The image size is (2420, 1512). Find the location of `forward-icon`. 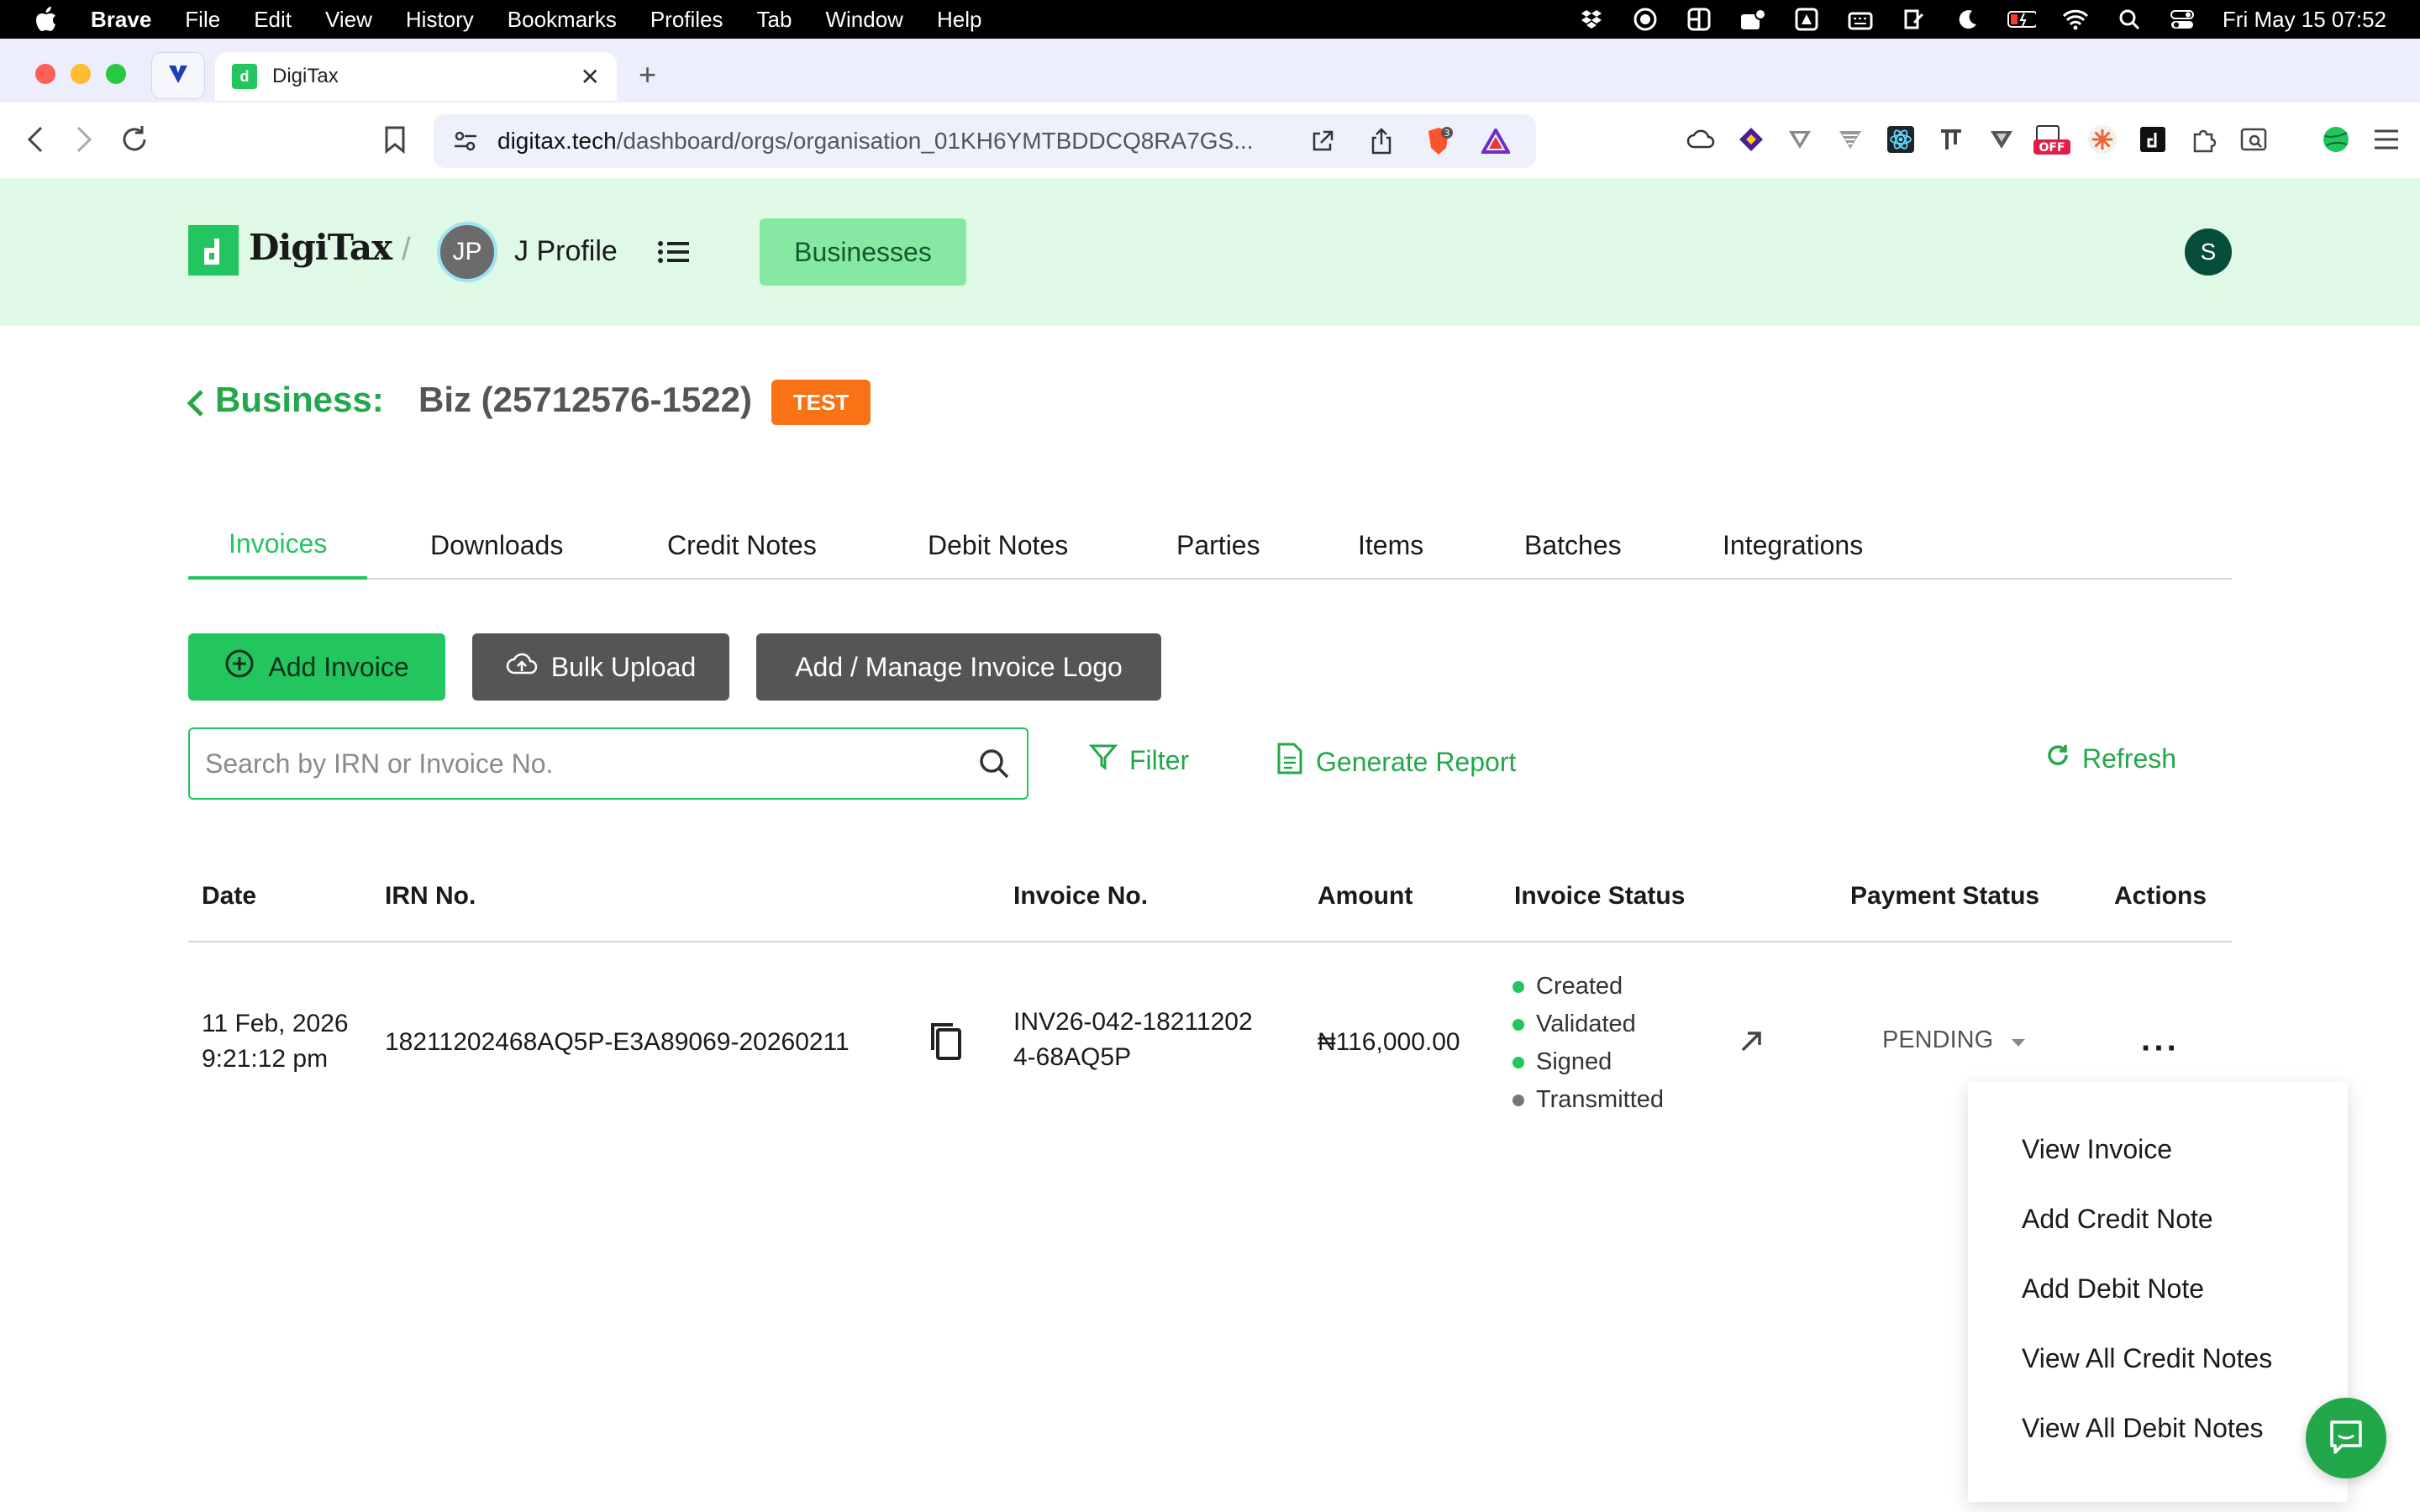

forward-icon is located at coordinates (84, 139).